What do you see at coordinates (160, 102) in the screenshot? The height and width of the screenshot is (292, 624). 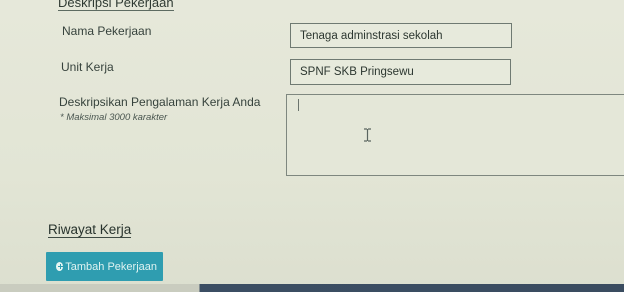 I see `deskripsi-label: Deskripsikan Pengalaman Kerja Anda` at bounding box center [160, 102].